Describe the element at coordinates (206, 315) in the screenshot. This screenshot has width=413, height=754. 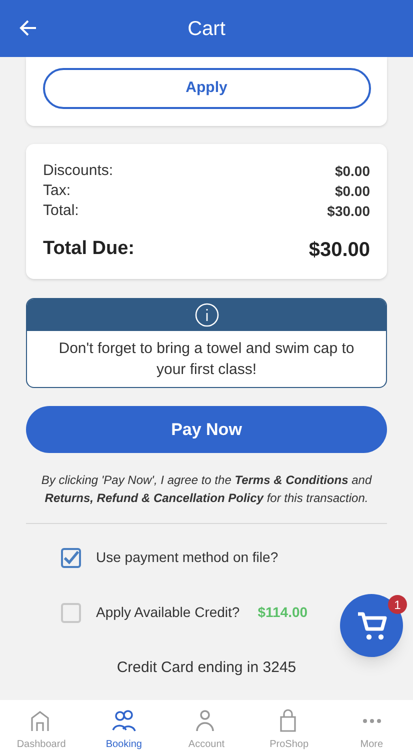
I see `info-icon` at that location.